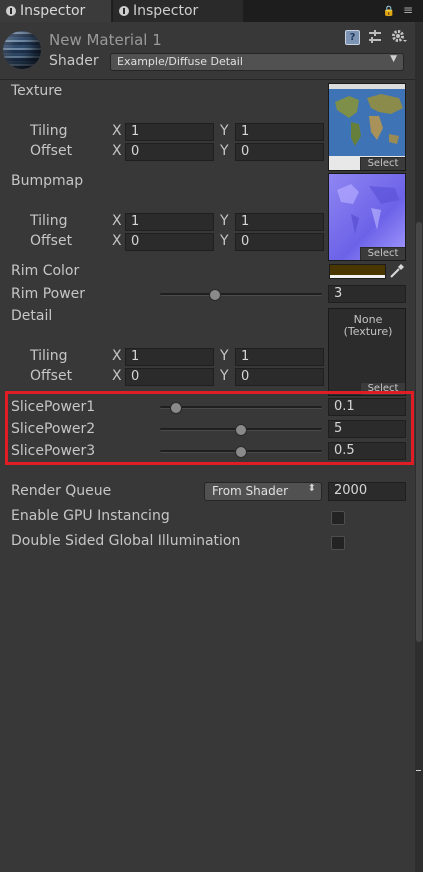 The height and width of the screenshot is (872, 423). I want to click on bumpmap-select-button: Select, so click(382, 253).